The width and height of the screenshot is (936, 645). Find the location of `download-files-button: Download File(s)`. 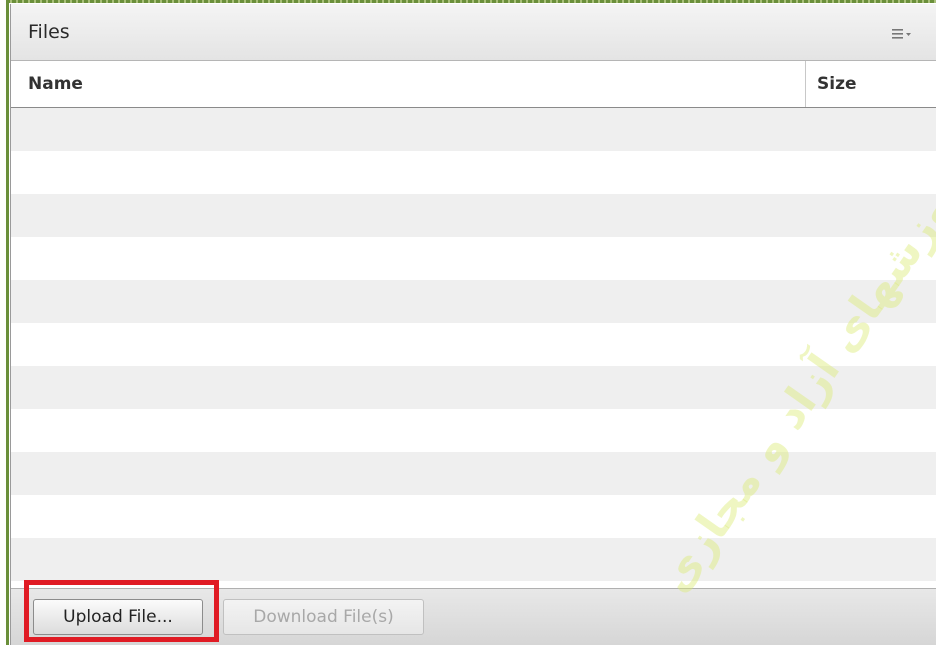

download-files-button: Download File(s) is located at coordinates (323, 617).